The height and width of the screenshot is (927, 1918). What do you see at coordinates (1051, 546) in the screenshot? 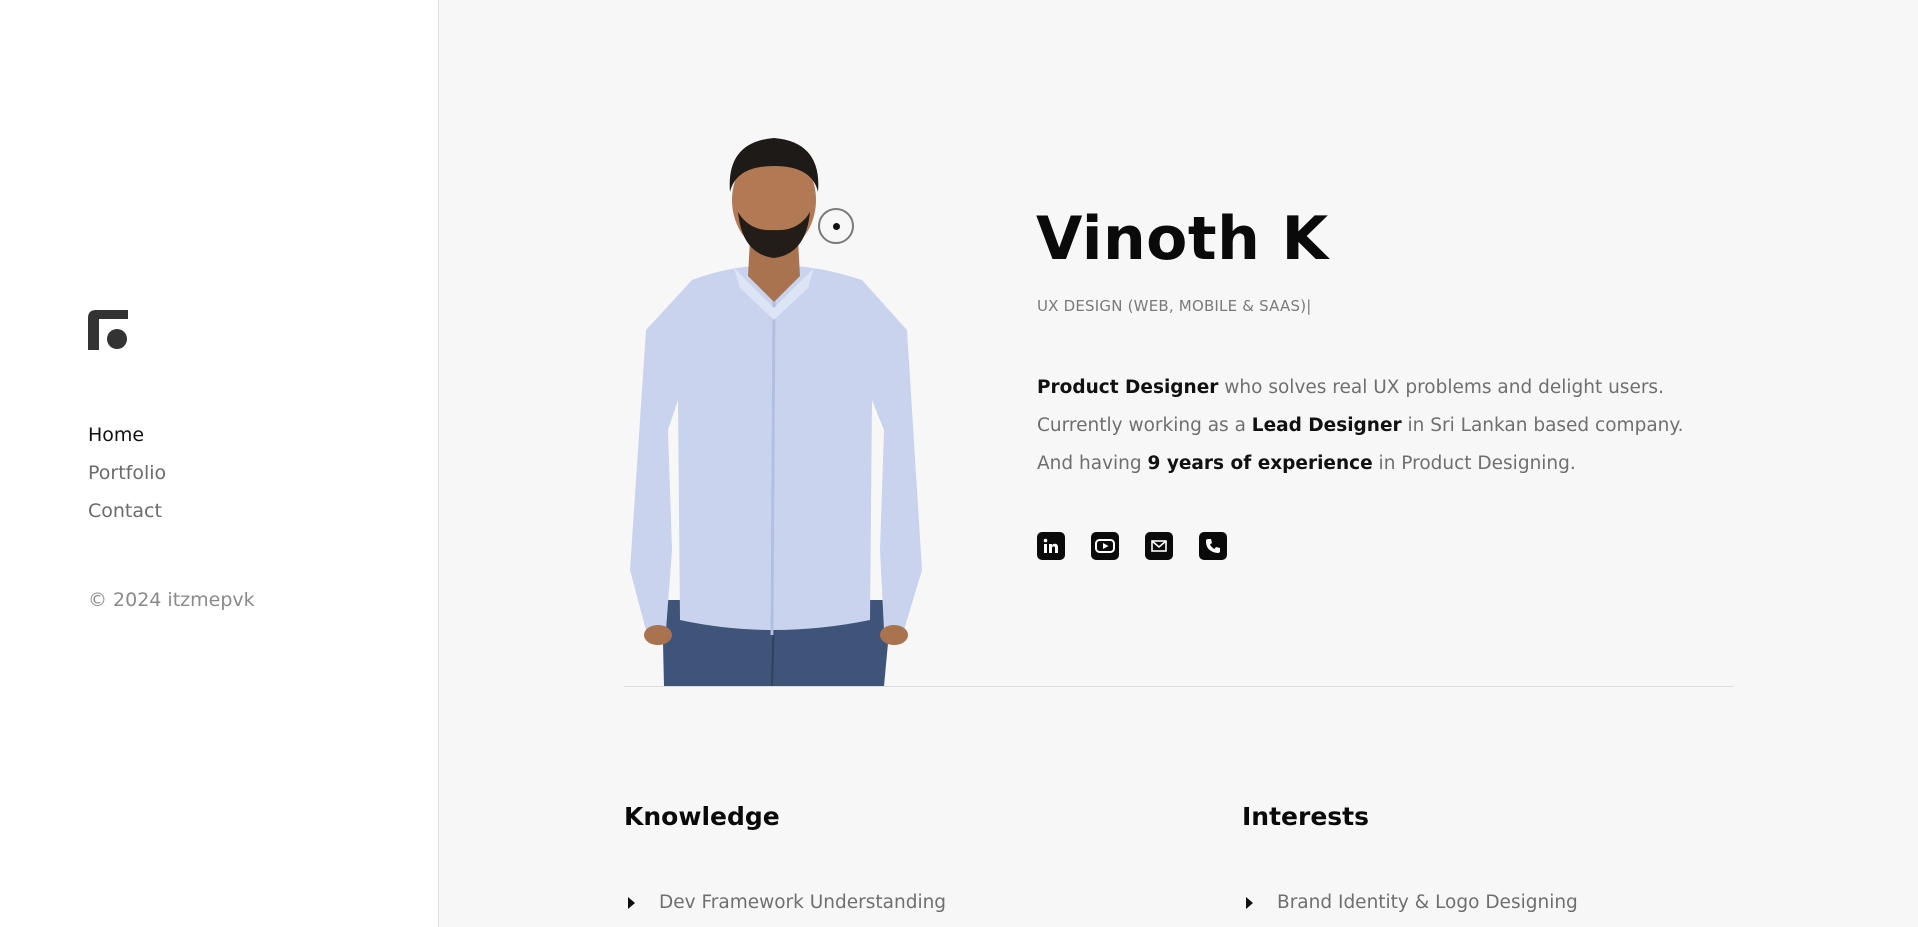
I see `linkedin-icon` at bounding box center [1051, 546].